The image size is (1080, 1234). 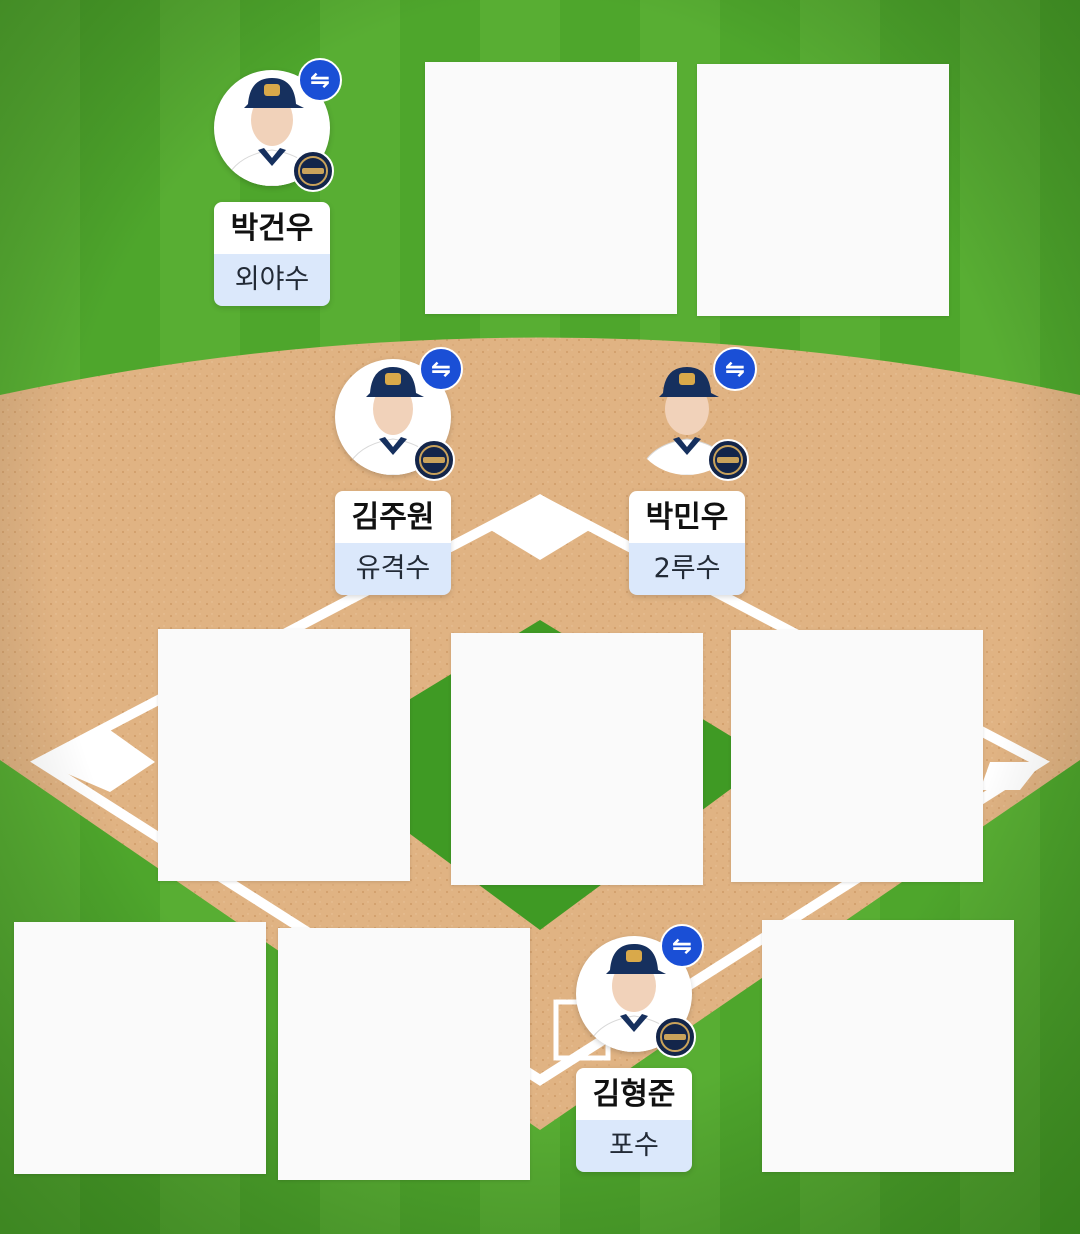 What do you see at coordinates (393, 569) in the screenshot?
I see `player-position: 유격수` at bounding box center [393, 569].